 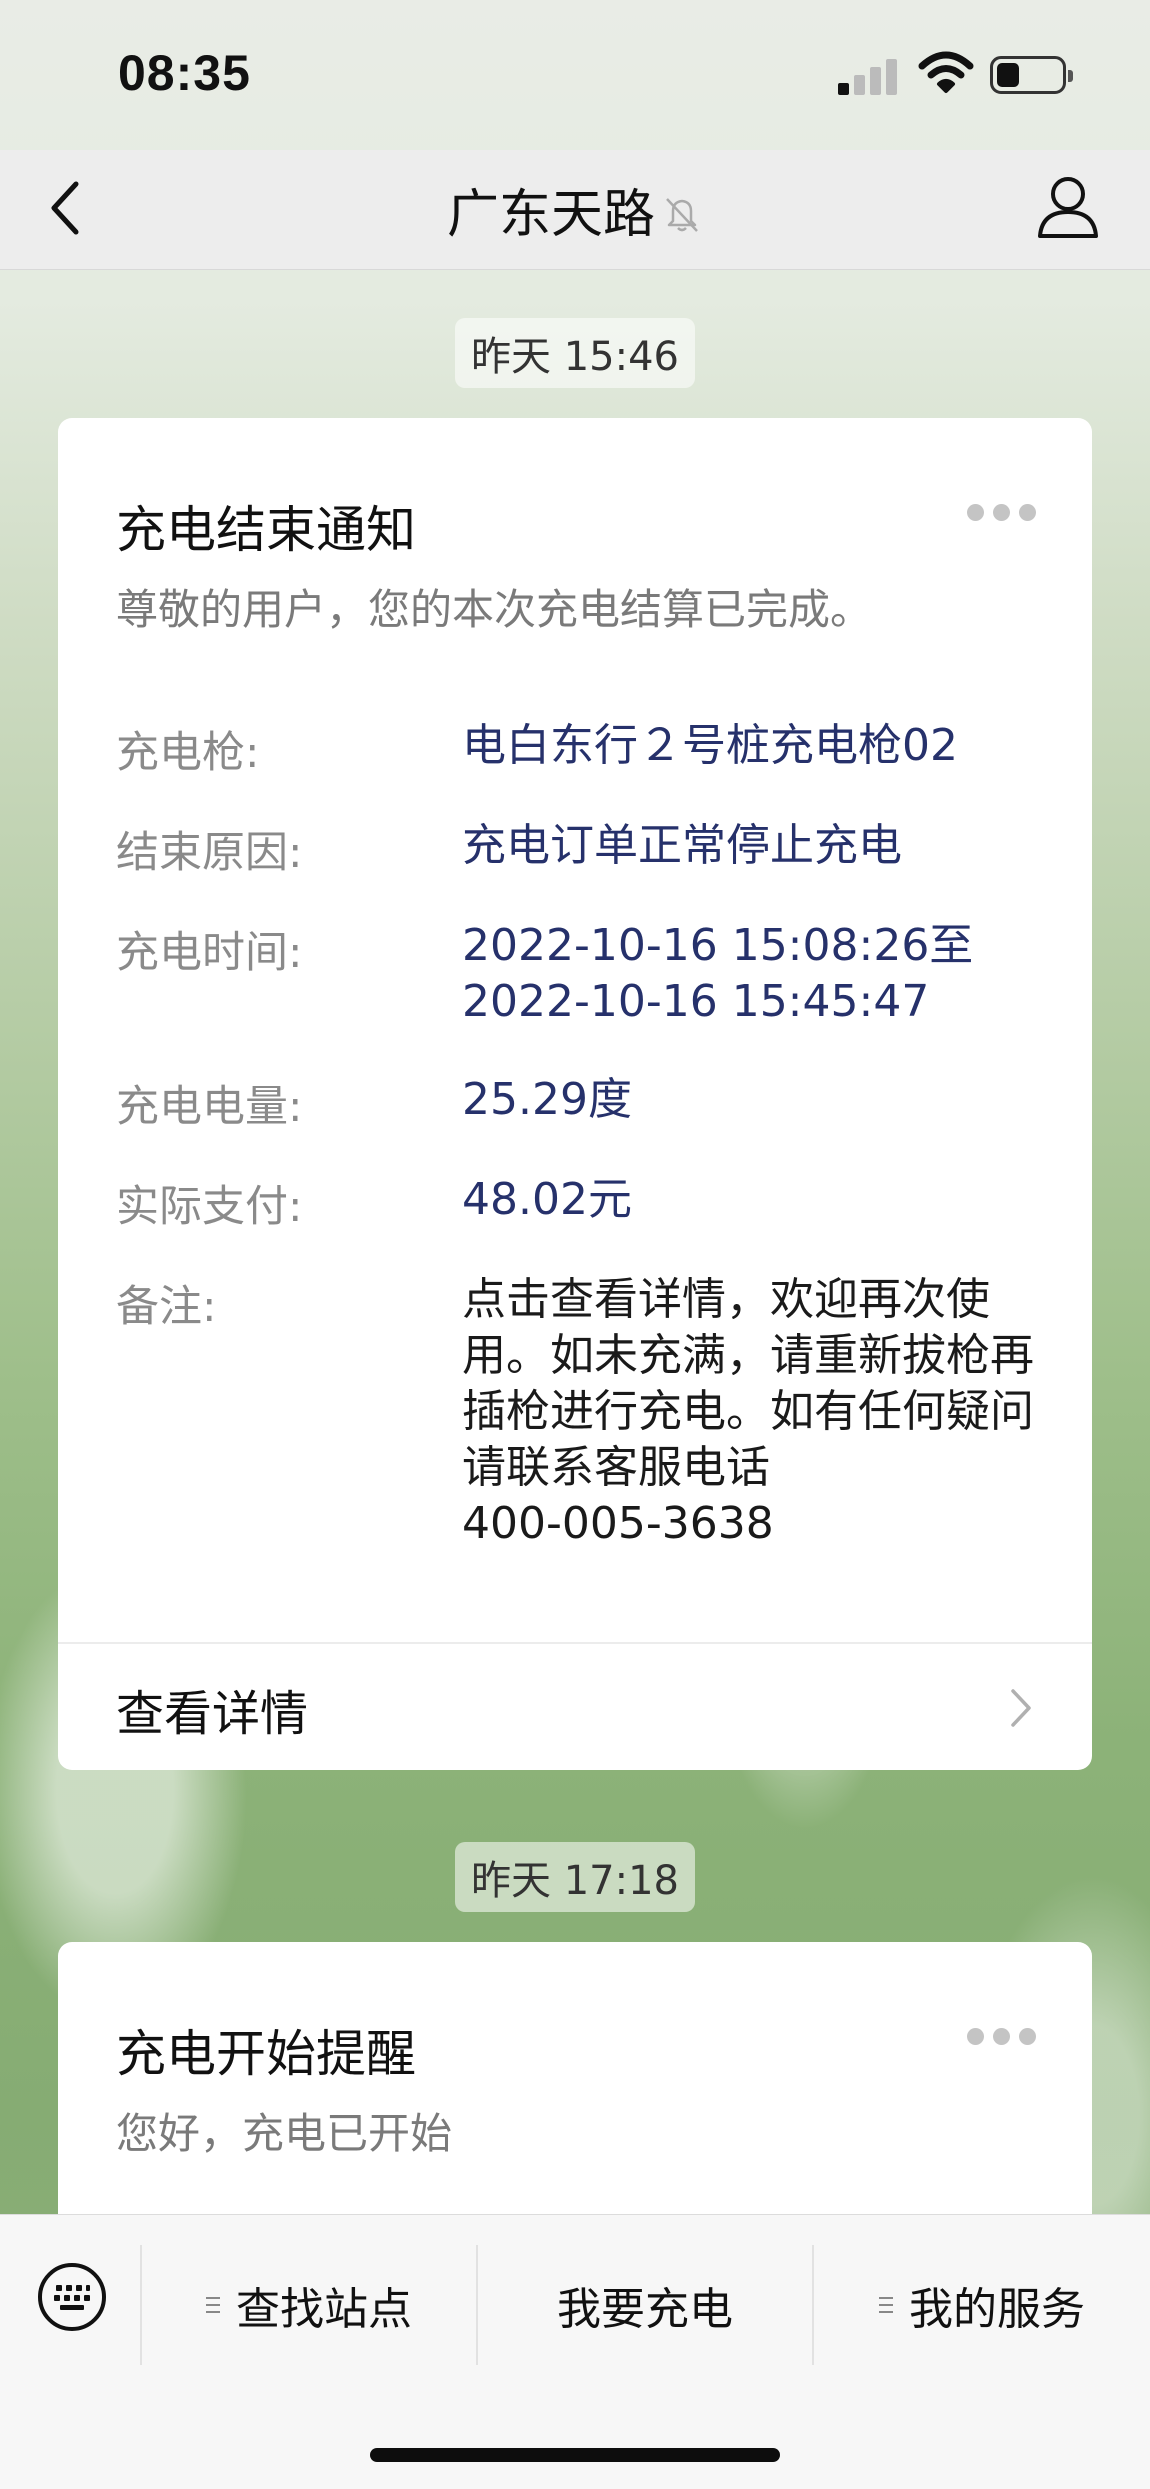 I want to click on view-details-link: 查看详情, so click(x=575, y=1707).